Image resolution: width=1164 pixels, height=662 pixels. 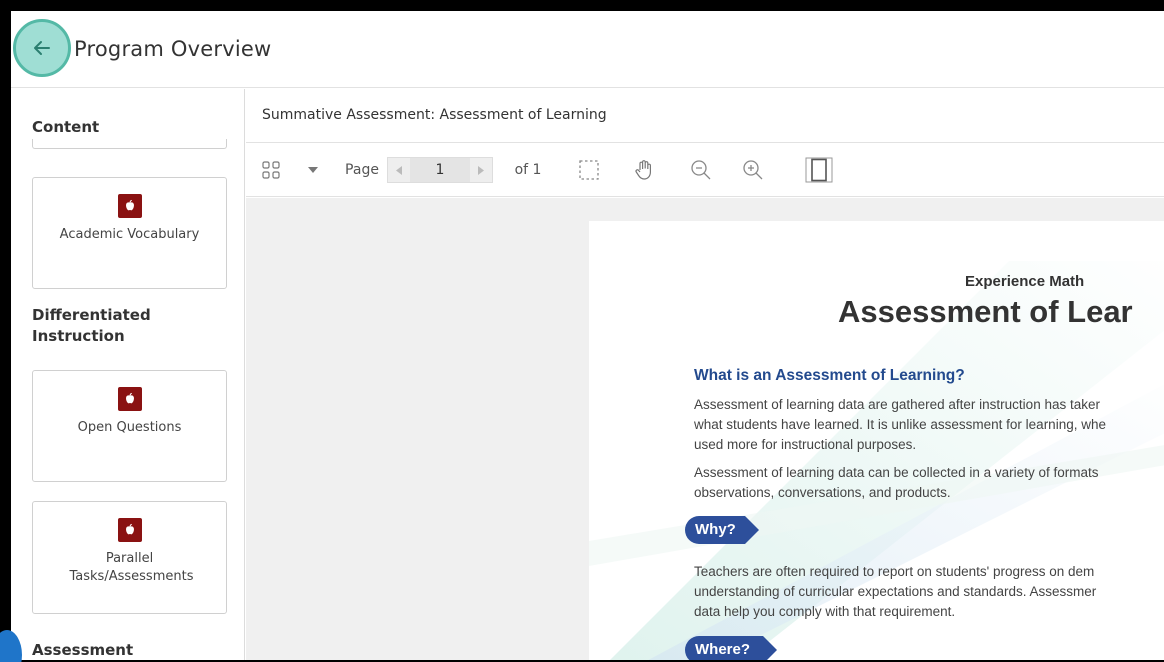 What do you see at coordinates (805, 444) in the screenshot?
I see `pdf-paragraph-line: used more for instructional purposes.` at bounding box center [805, 444].